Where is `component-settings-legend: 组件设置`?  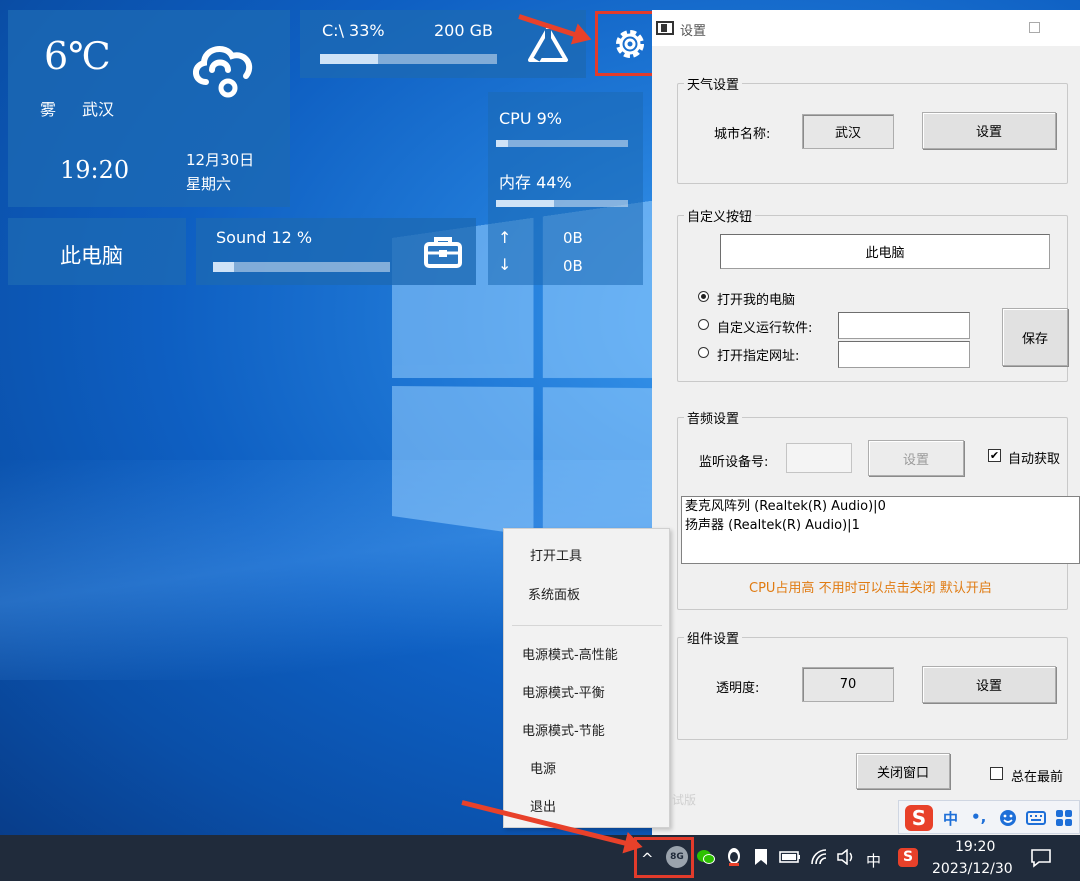 component-settings-legend: 组件设置 is located at coordinates (713, 639).